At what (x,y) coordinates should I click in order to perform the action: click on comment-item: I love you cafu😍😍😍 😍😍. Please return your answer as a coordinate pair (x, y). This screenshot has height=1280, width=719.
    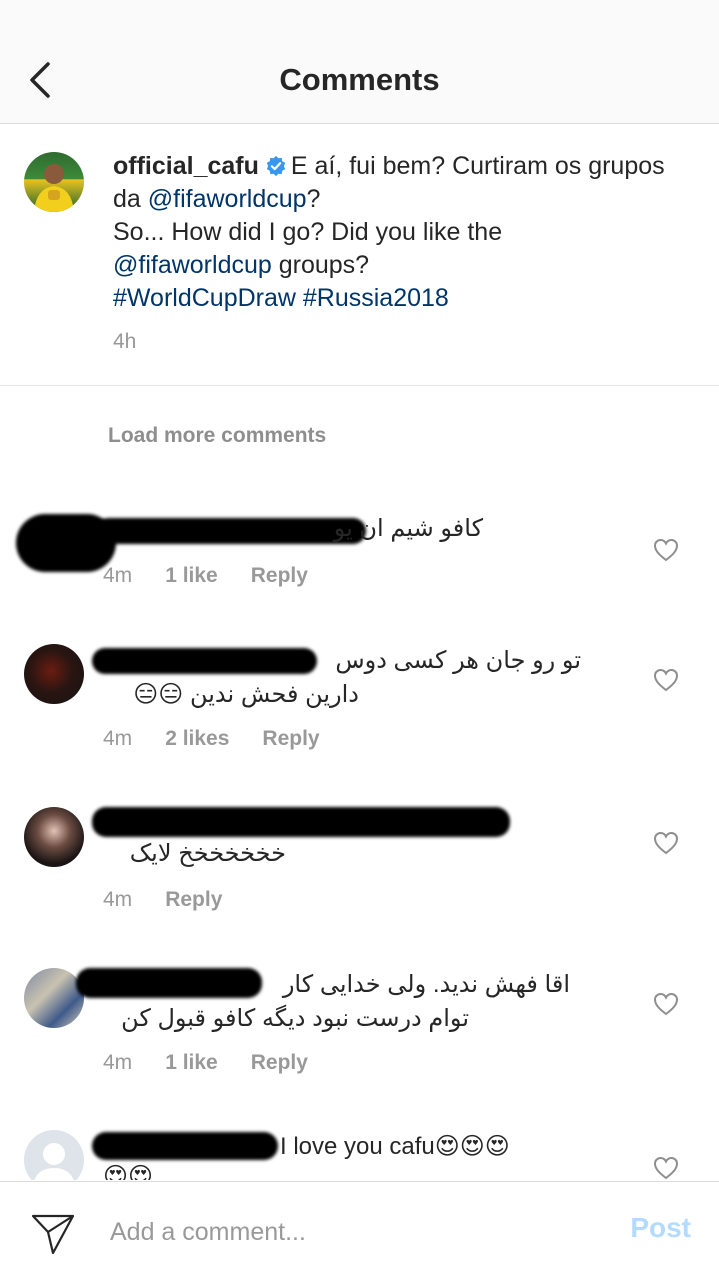
    Looking at the image, I should click on (359, 1148).